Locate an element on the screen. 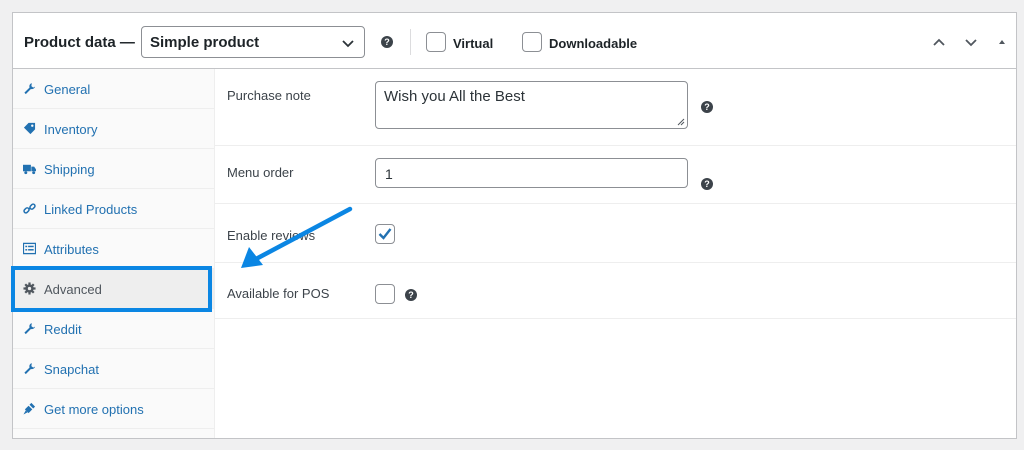 The image size is (1024, 450). sidebar-item-label: Snapchat is located at coordinates (71, 369).